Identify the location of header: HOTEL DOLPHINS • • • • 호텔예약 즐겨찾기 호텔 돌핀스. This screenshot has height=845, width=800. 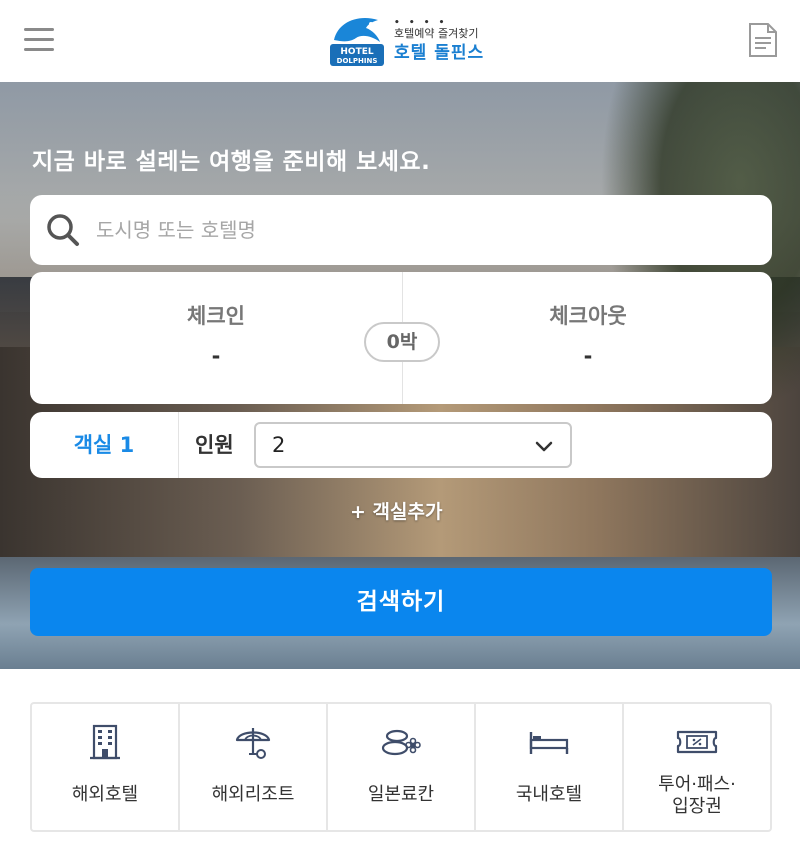
(400, 41).